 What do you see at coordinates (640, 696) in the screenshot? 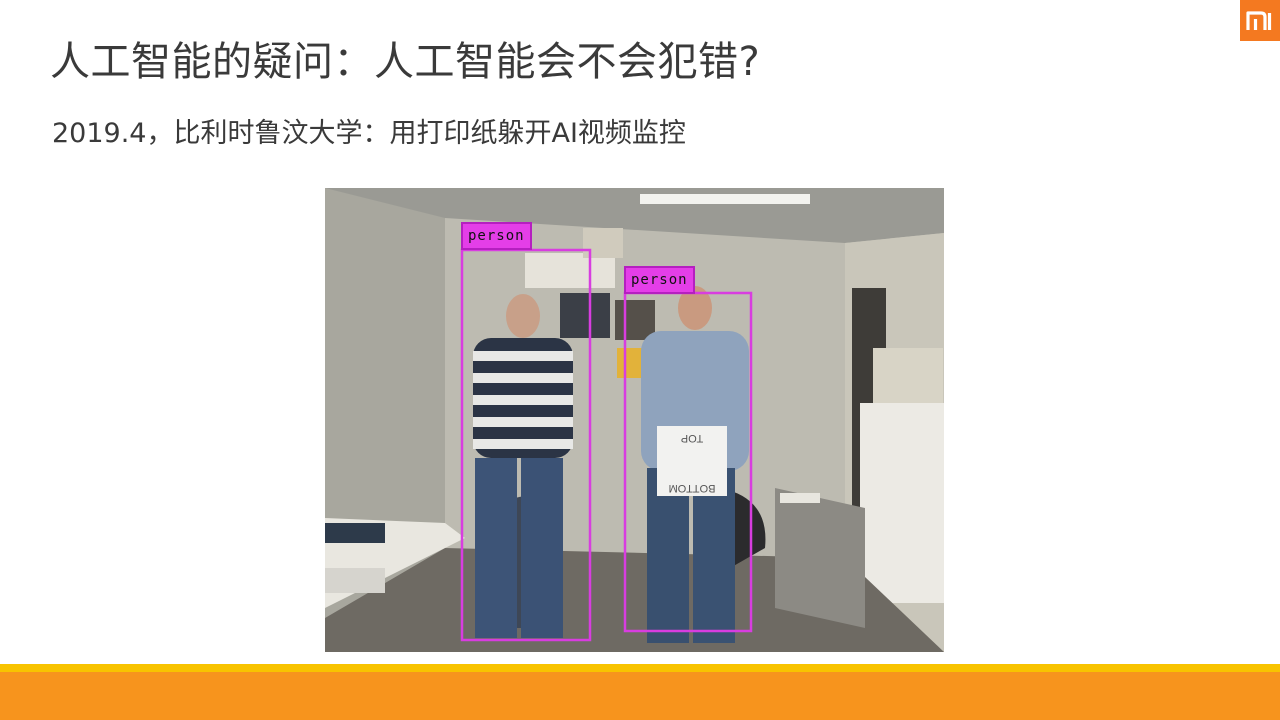
I see `footer-bar` at bounding box center [640, 696].